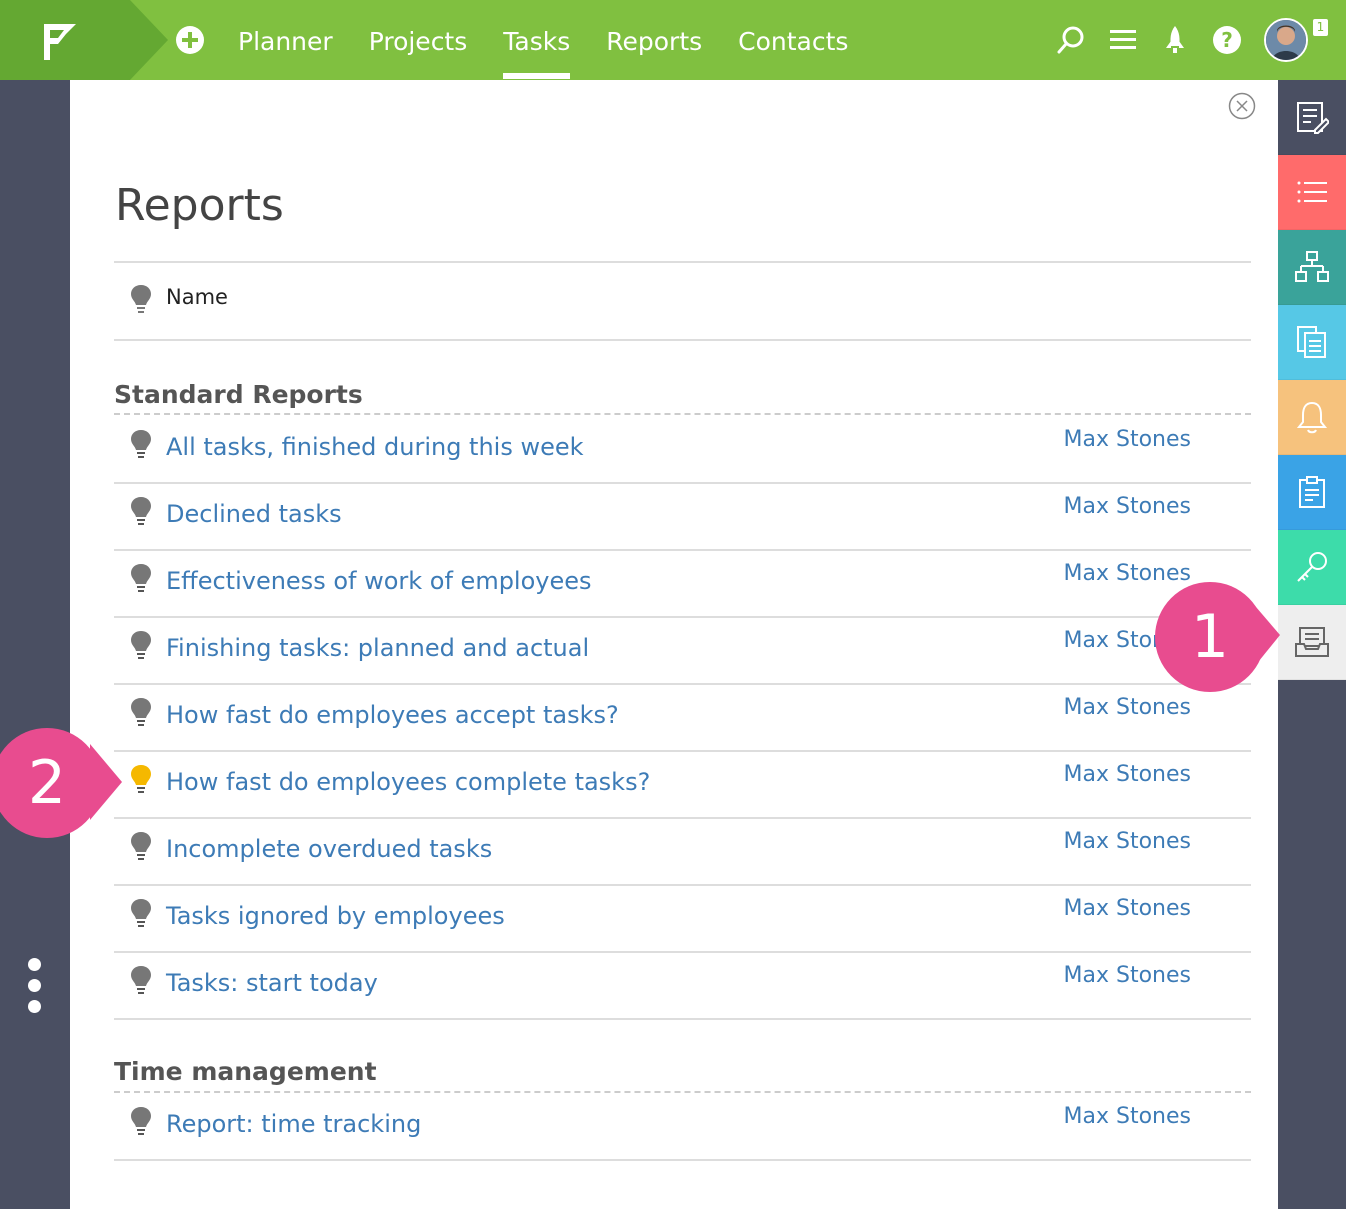 This screenshot has width=1346, height=1209. Describe the element at coordinates (245, 1071) in the screenshot. I see `group-title-time-management: Time management` at that location.